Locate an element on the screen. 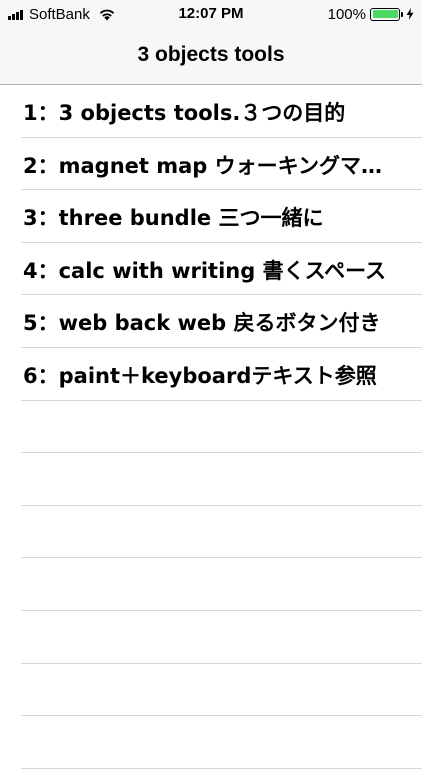 The image size is (422, 769). list-item: 4：calc with writing 書くスペース is located at coordinates (211, 269).